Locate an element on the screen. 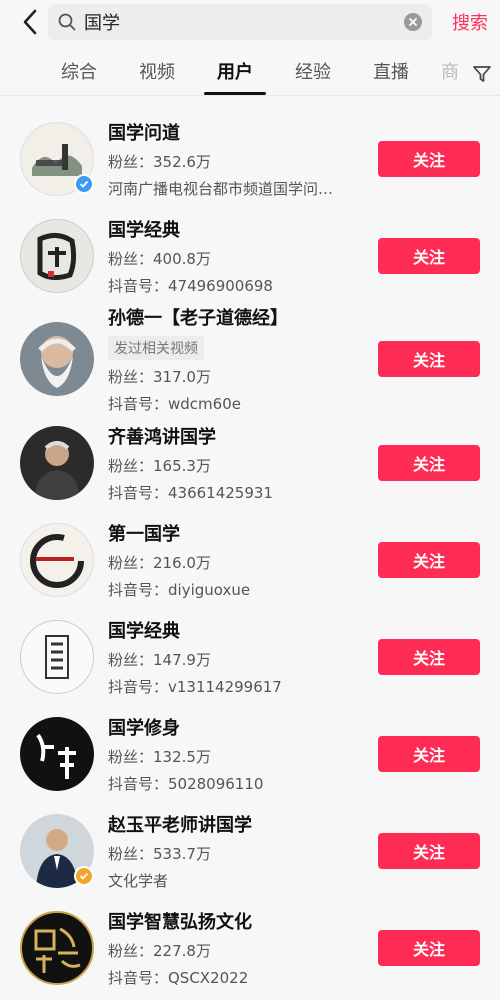  related-video-tag: 发过相关视频 is located at coordinates (156, 348).